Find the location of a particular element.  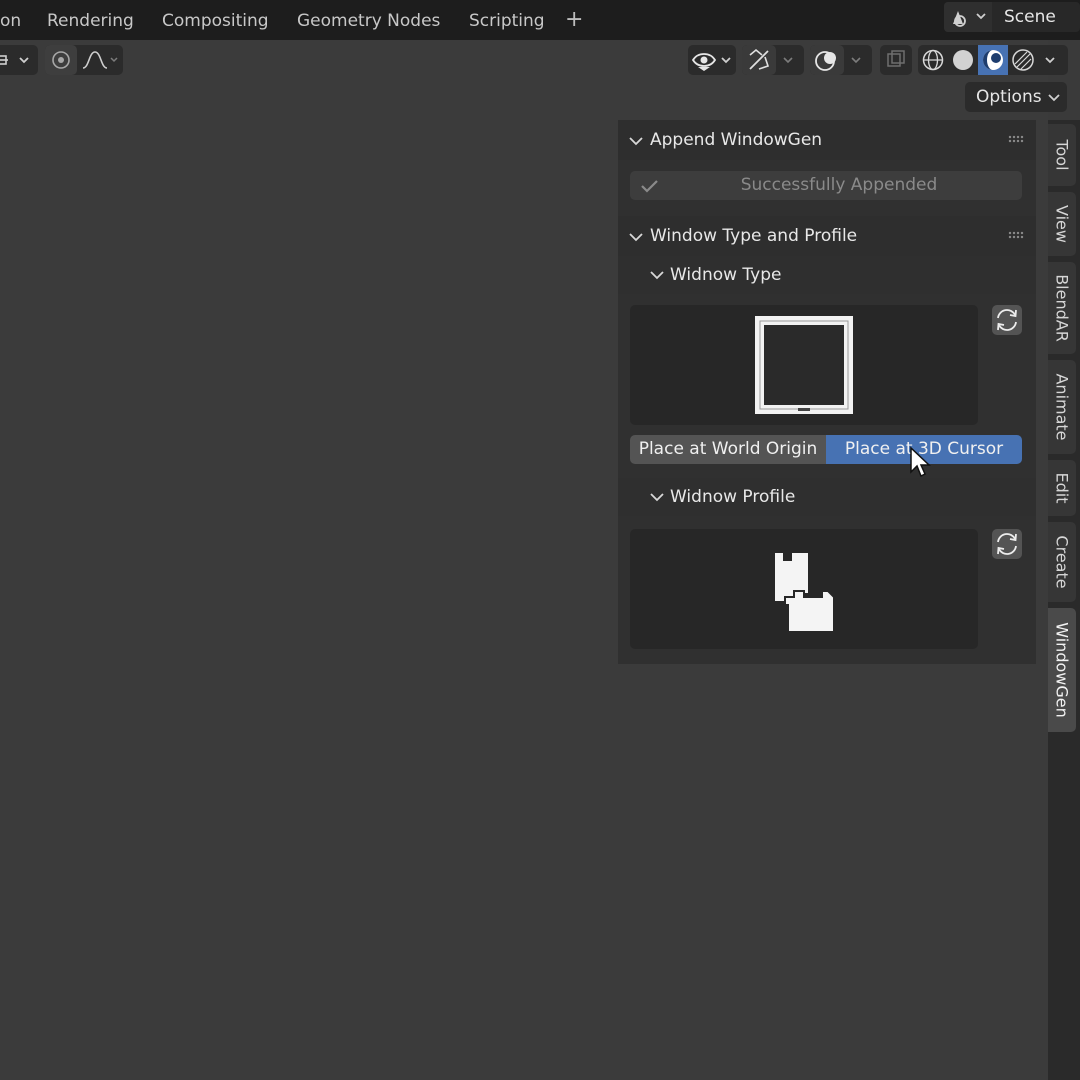

transform-pivot-icon is located at coordinates (19, 60).